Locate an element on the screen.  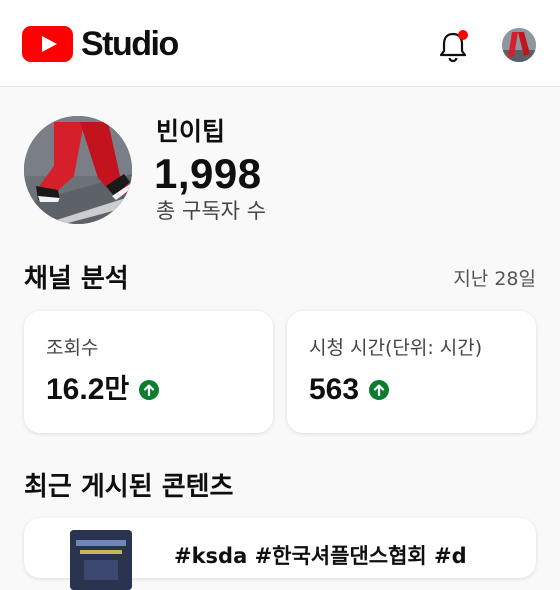
channel-avatar is located at coordinates (78, 170).